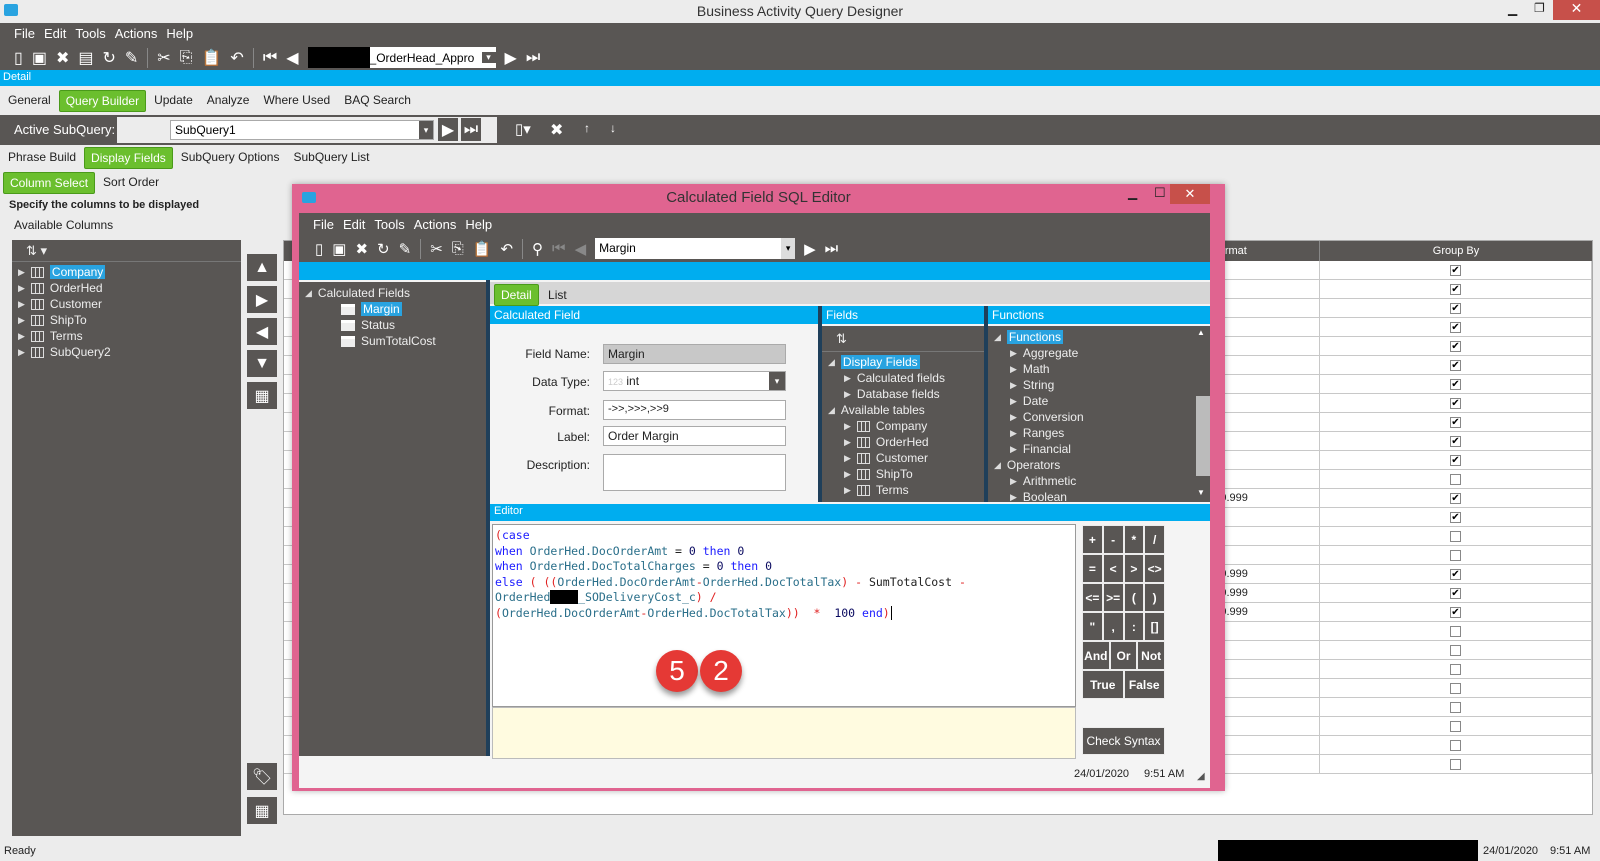 This screenshot has height=861, width=1600. What do you see at coordinates (613, 128) in the screenshot?
I see `move-down-icon: ↓` at bounding box center [613, 128].